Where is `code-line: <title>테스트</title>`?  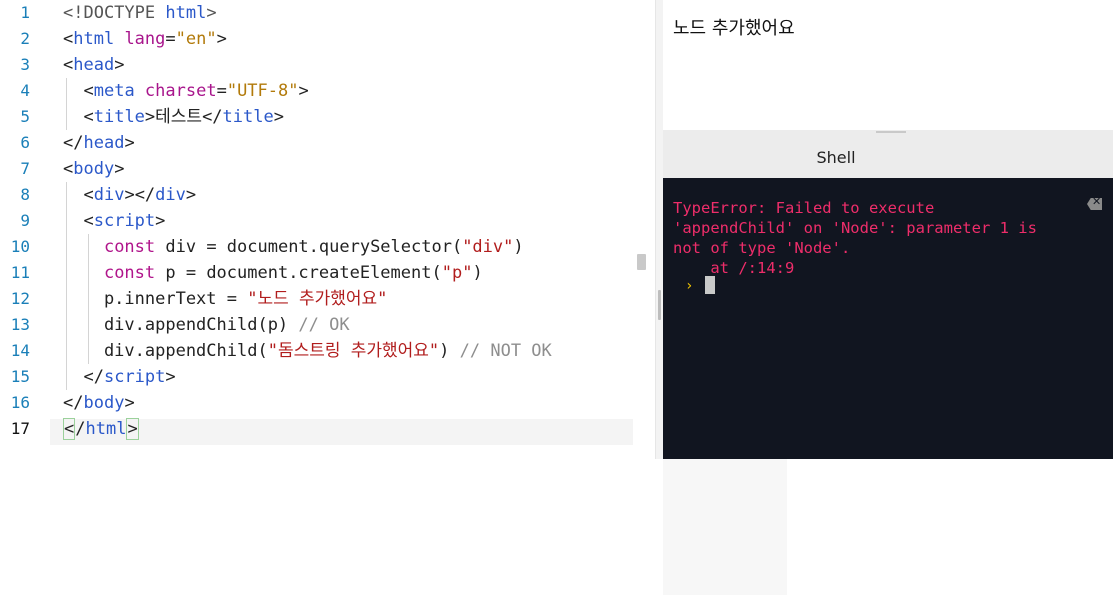 code-line: <title>테스트</title> is located at coordinates (173, 117).